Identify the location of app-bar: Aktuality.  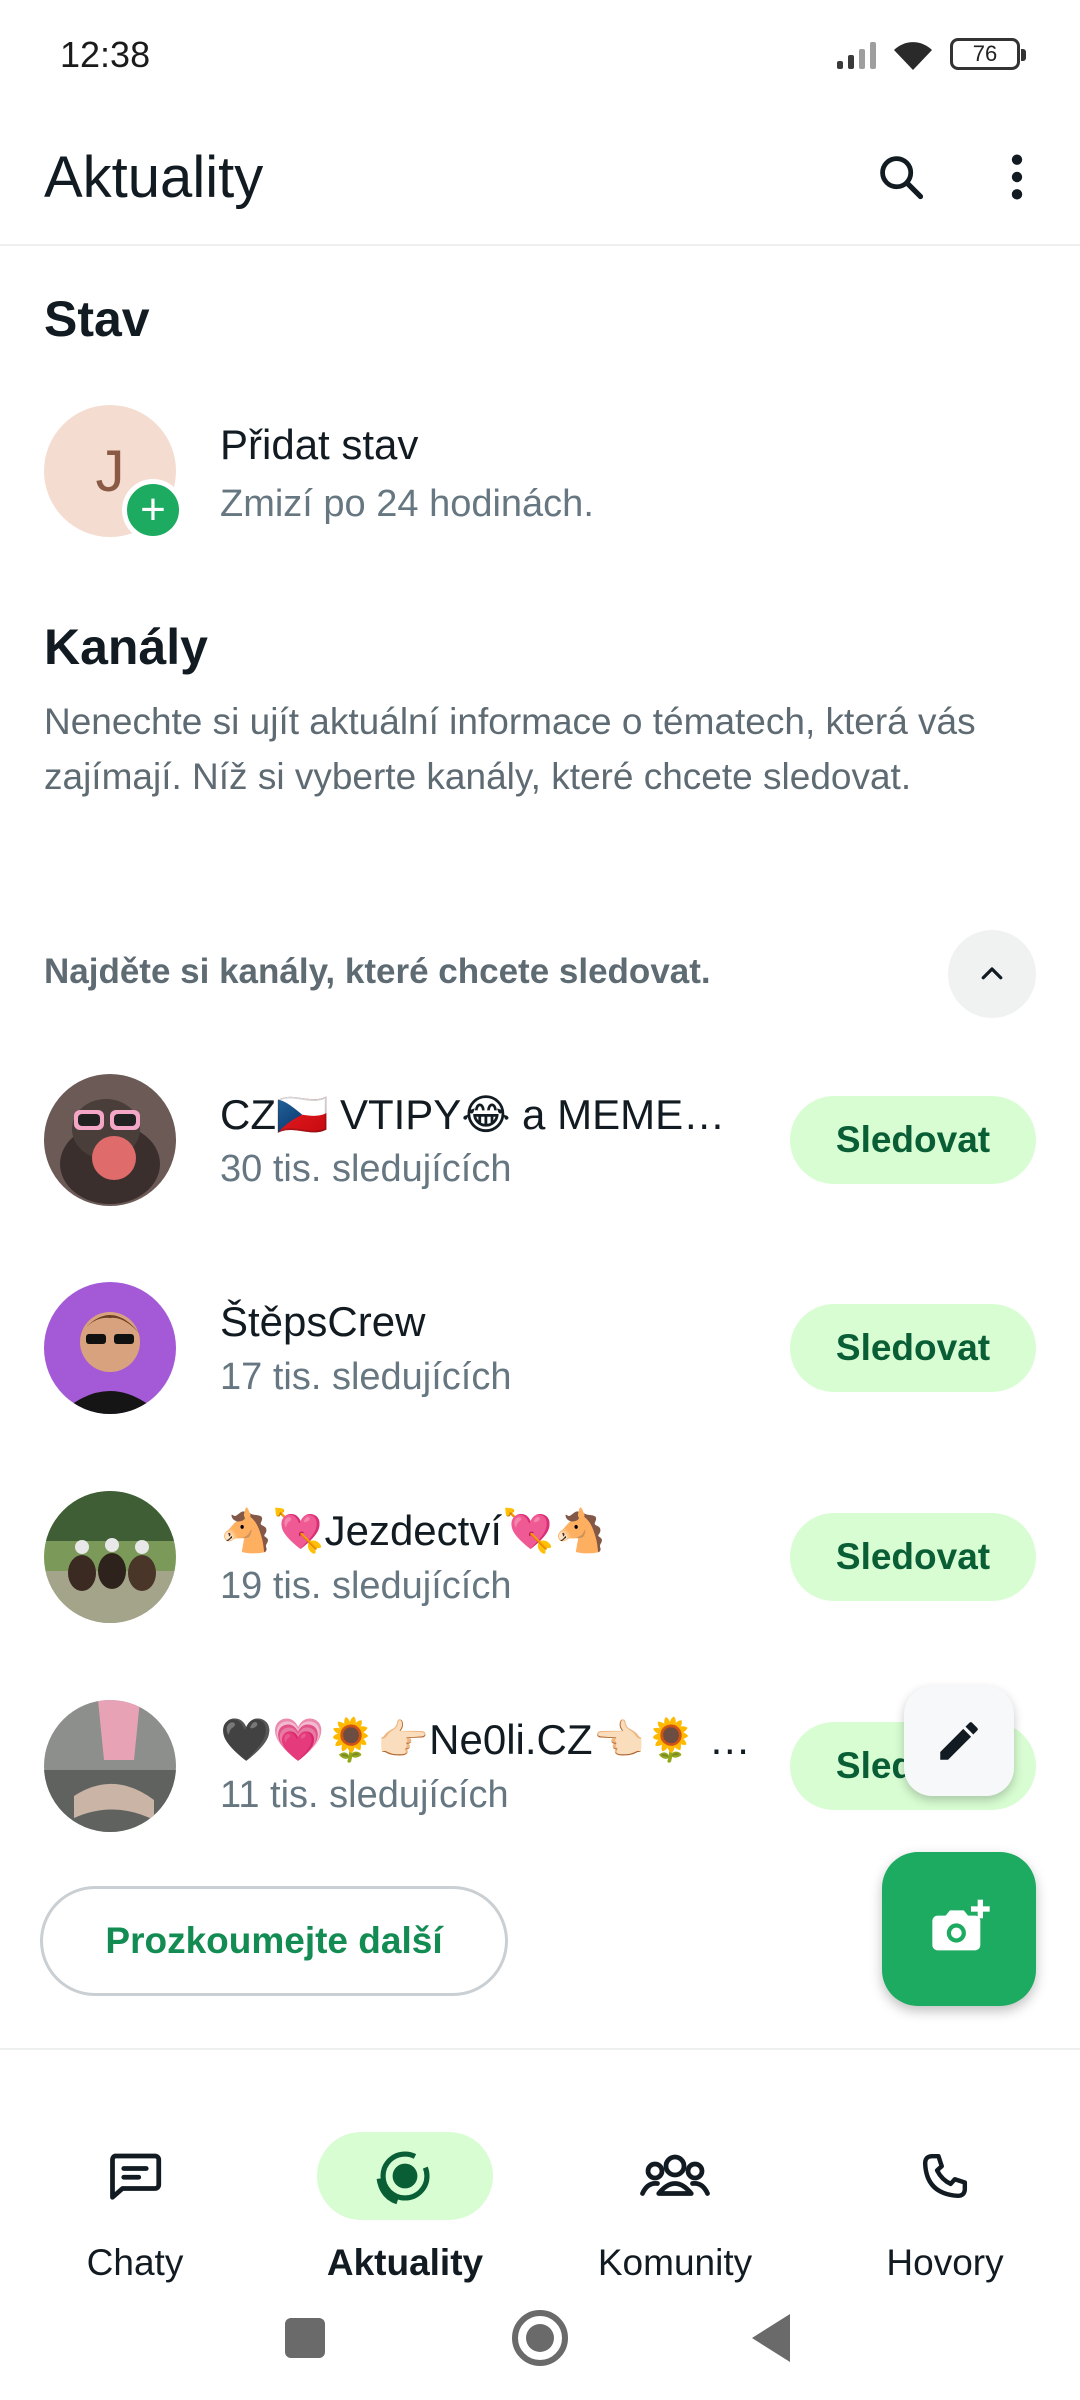
(540, 177).